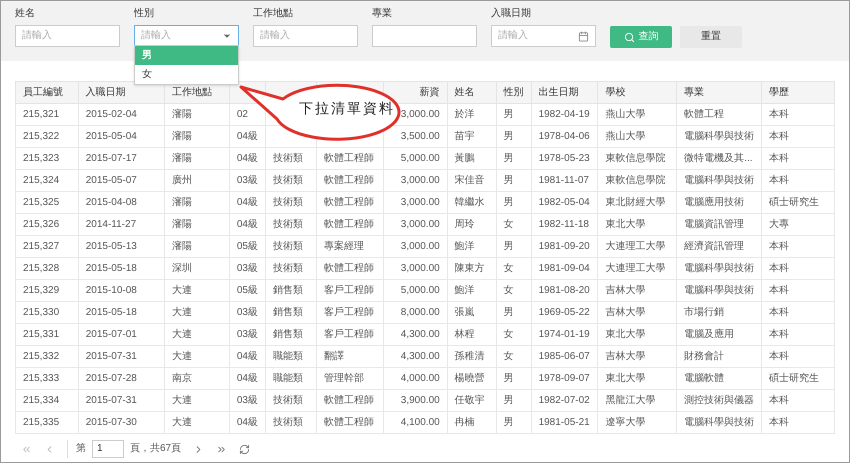  Describe the element at coordinates (111, 224) in the screenshot. I see `table-cell: 2014-11-27` at that location.